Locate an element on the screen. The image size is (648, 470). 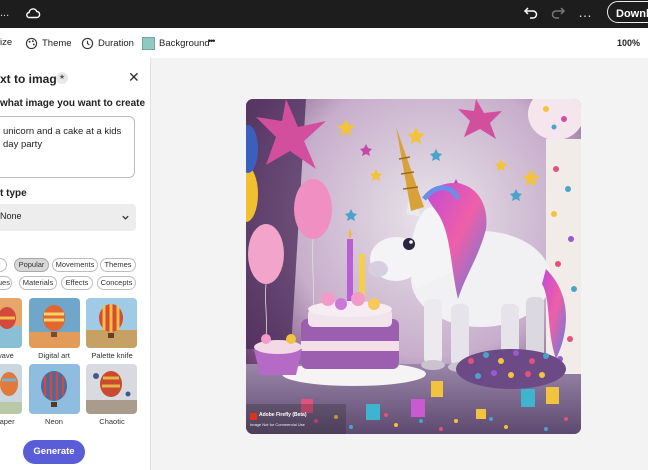
palette-icon is located at coordinates (31, 43).